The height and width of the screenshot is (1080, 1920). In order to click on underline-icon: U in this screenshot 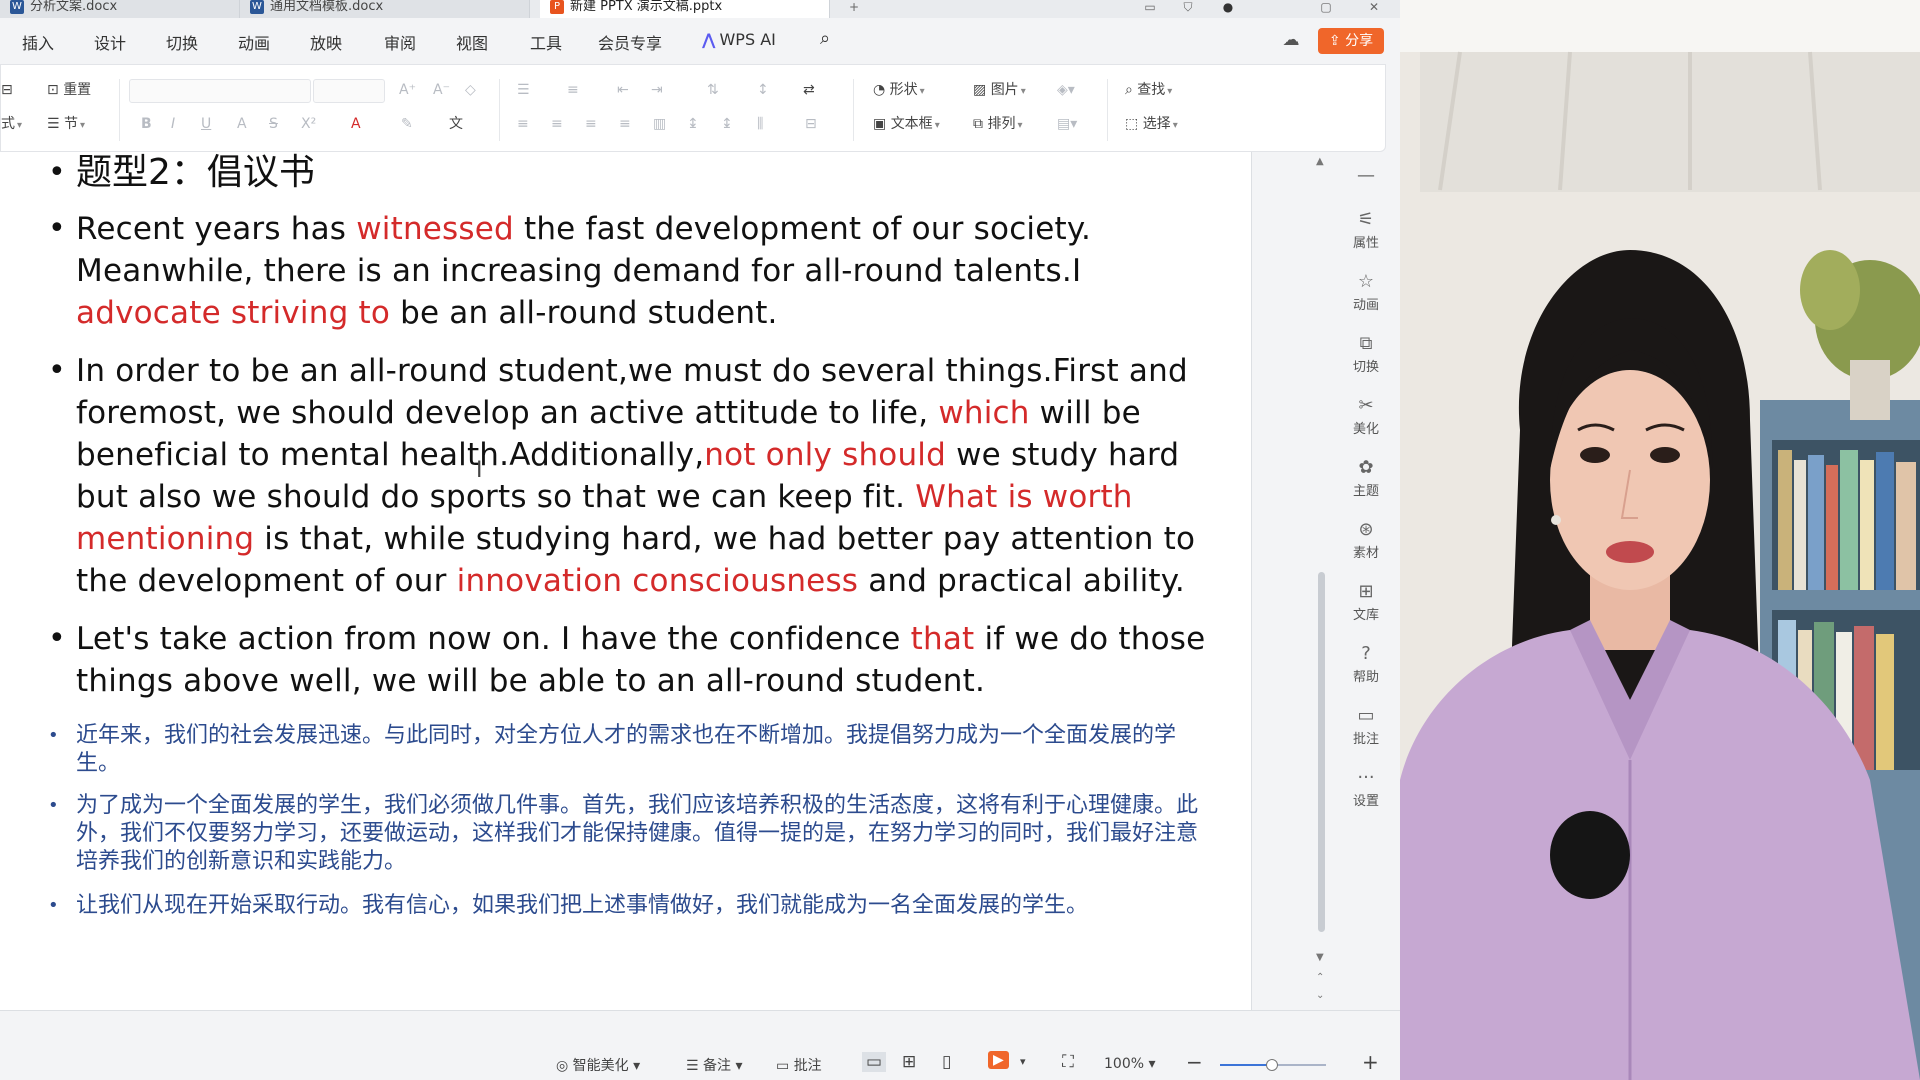, I will do `click(206, 124)`.